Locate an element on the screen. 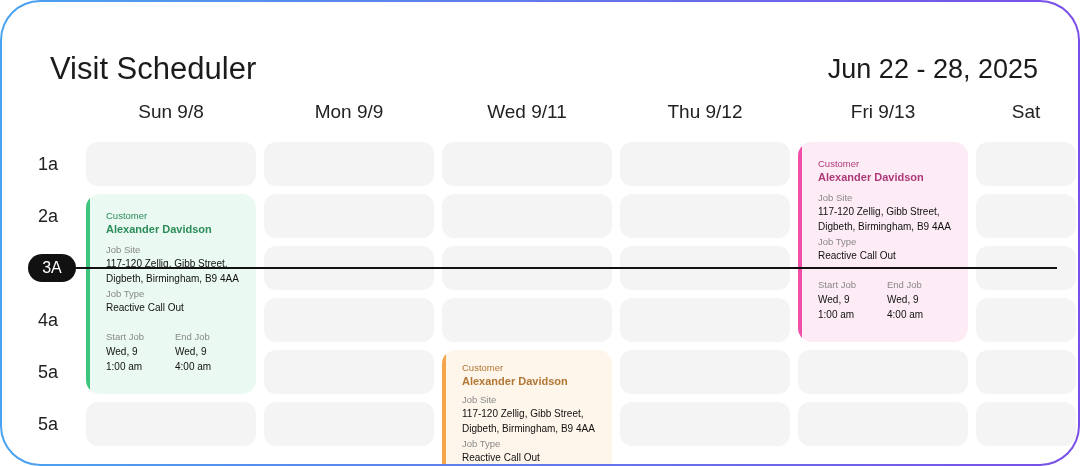 This screenshot has height=466, width=1080. day-header: Fri 9/13 is located at coordinates (883, 112).